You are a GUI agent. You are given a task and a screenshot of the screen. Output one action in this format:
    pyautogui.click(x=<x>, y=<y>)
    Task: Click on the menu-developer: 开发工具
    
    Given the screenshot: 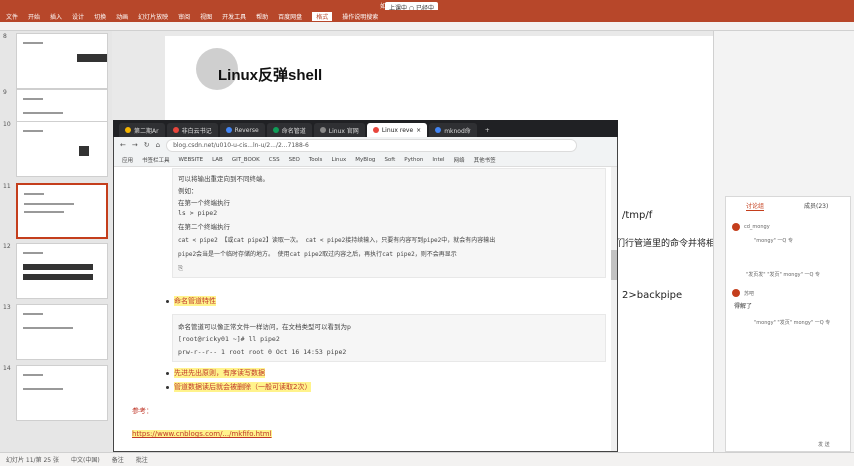 What is the action you would take?
    pyautogui.click(x=234, y=16)
    